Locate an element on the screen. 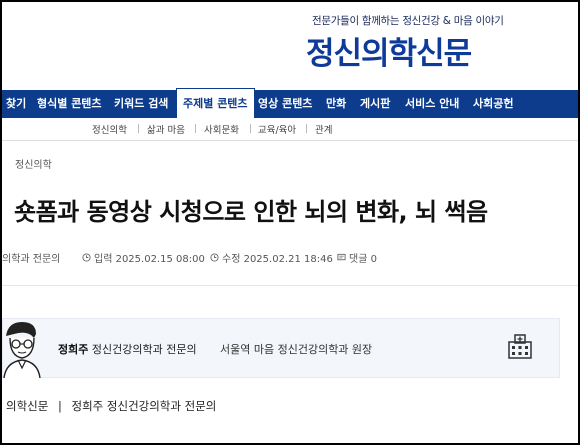 This screenshot has height=445, width=580. site-tagline: 전문가들이 함께하는 정신건강 & 마음 이야기 is located at coordinates (408, 21).